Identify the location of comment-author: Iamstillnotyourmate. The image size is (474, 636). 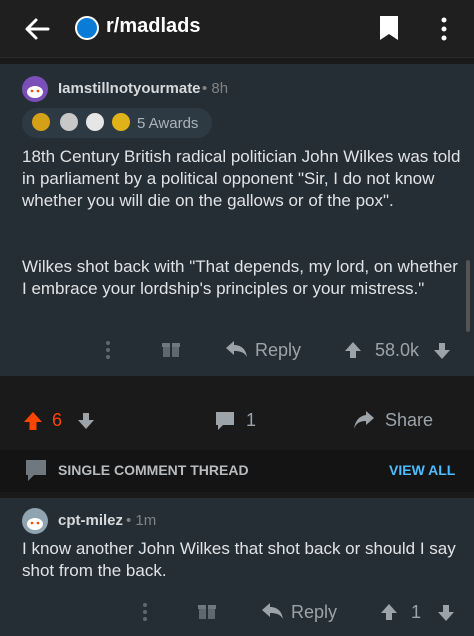
(129, 88).